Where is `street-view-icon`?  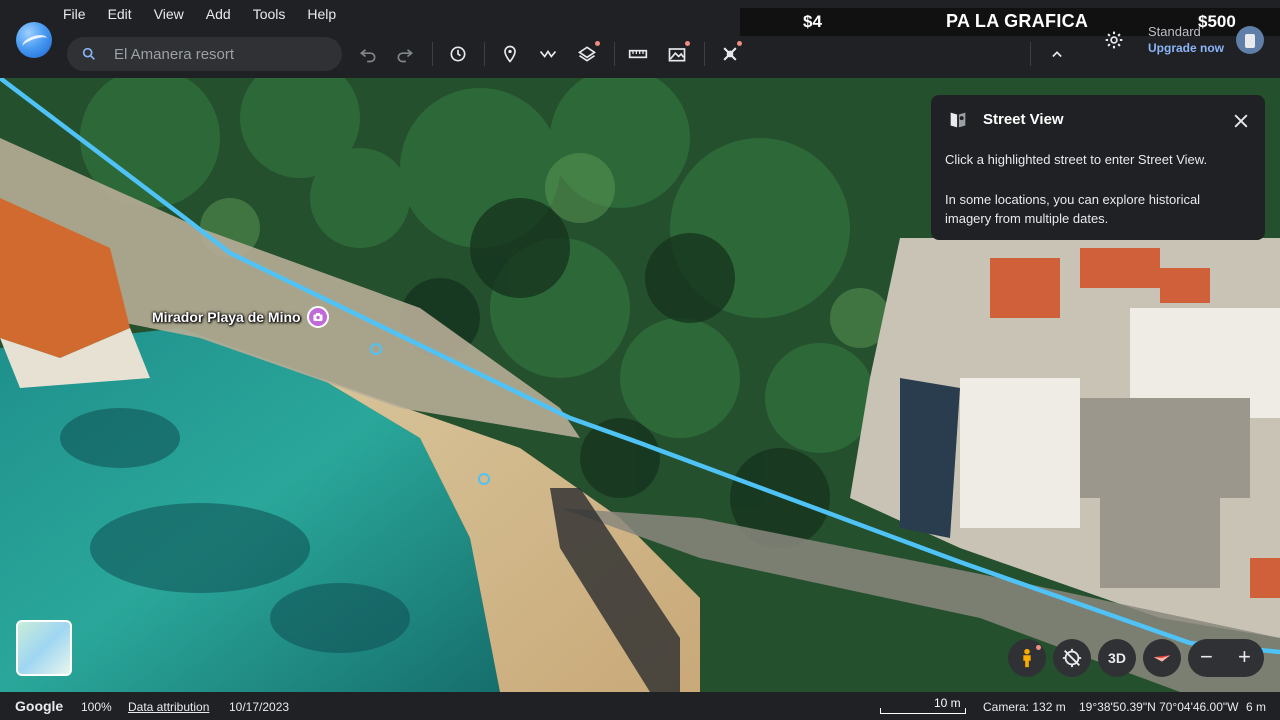 street-view-icon is located at coordinates (958, 120).